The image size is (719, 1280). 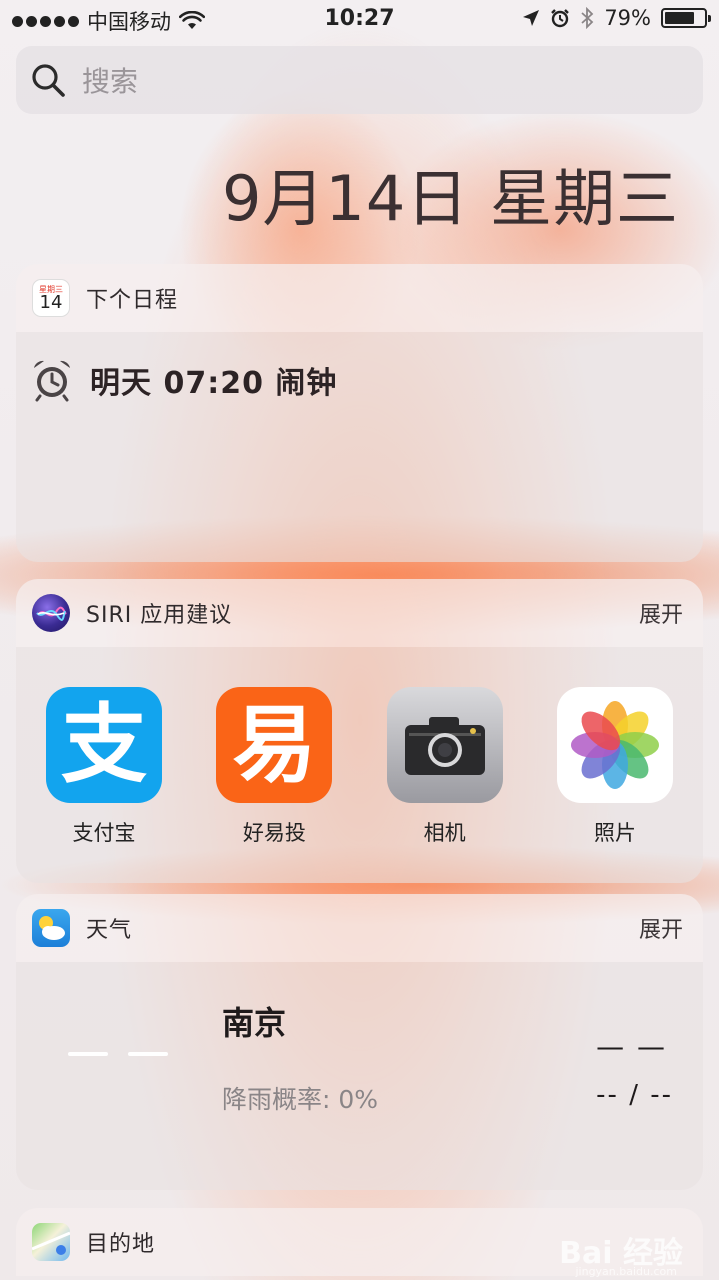 I want to click on weather-expand-button: 展开, so click(x=661, y=928).